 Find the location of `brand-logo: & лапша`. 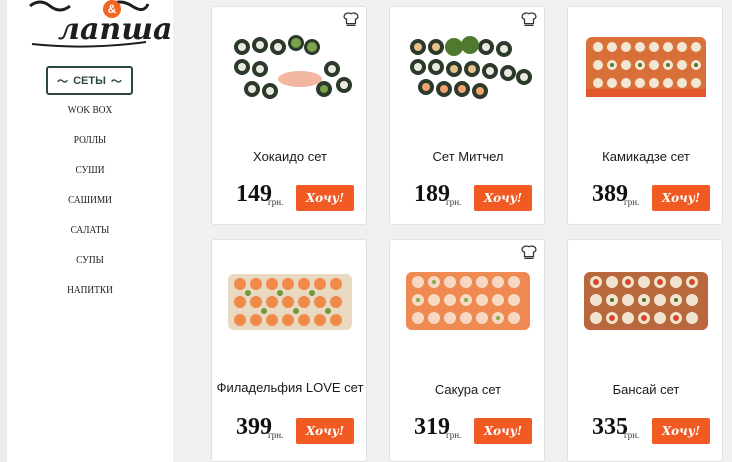

brand-logo: & лапша is located at coordinates (100, 24).